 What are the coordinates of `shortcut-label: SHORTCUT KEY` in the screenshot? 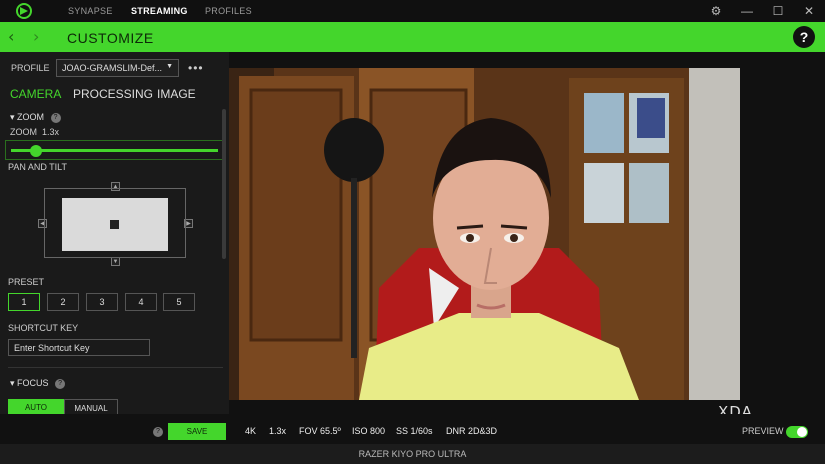 It's located at (43, 328).